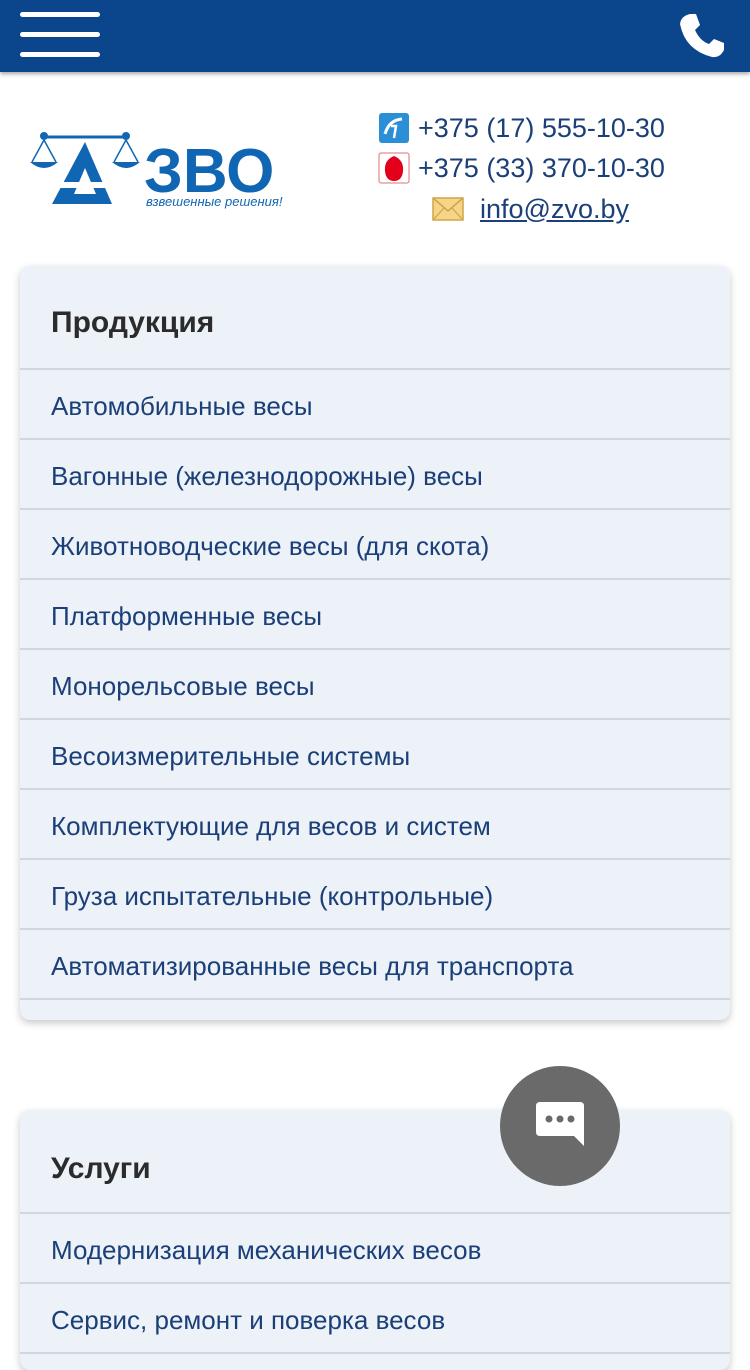 The height and width of the screenshot is (1370, 750). Describe the element at coordinates (375, 895) in the screenshot. I see `product-item-test-weights: Груза испытательные (контрольные)` at that location.